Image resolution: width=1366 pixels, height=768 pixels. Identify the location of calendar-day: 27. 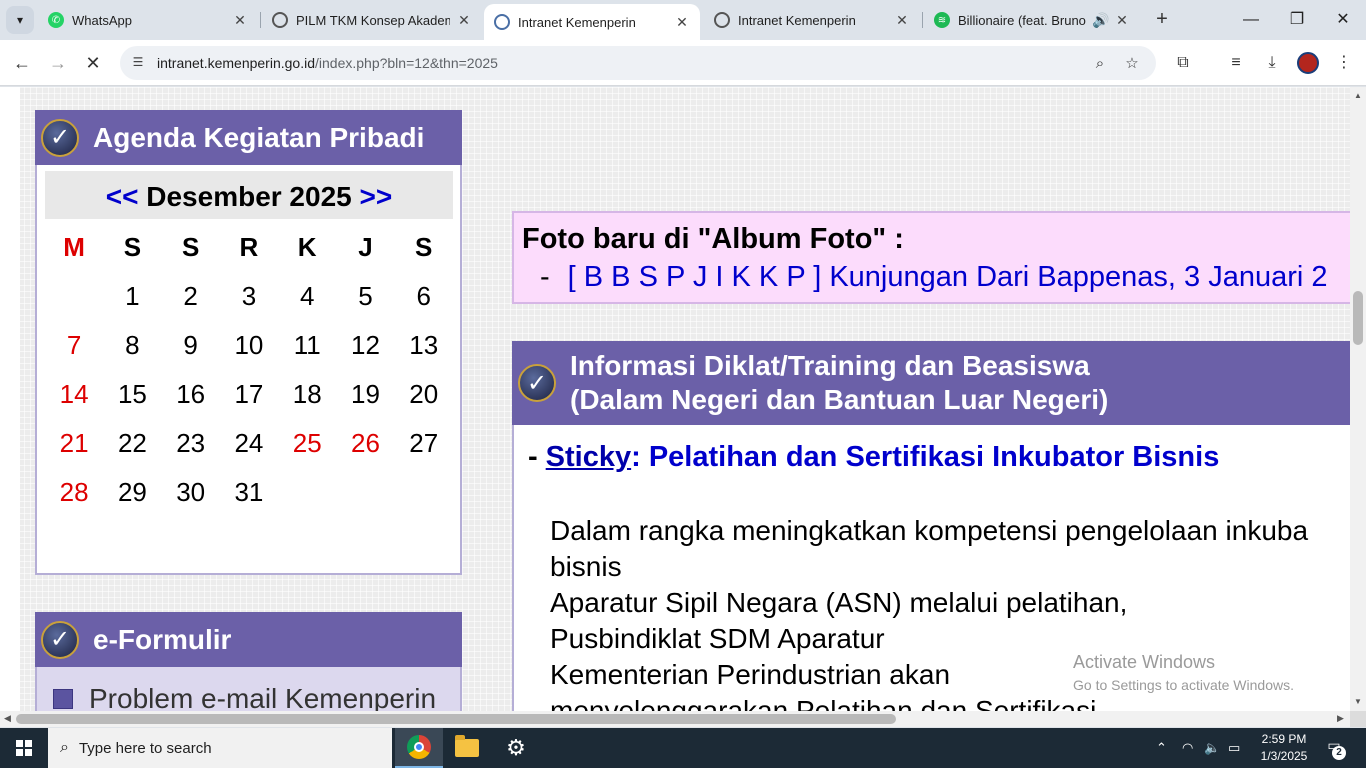
(424, 443).